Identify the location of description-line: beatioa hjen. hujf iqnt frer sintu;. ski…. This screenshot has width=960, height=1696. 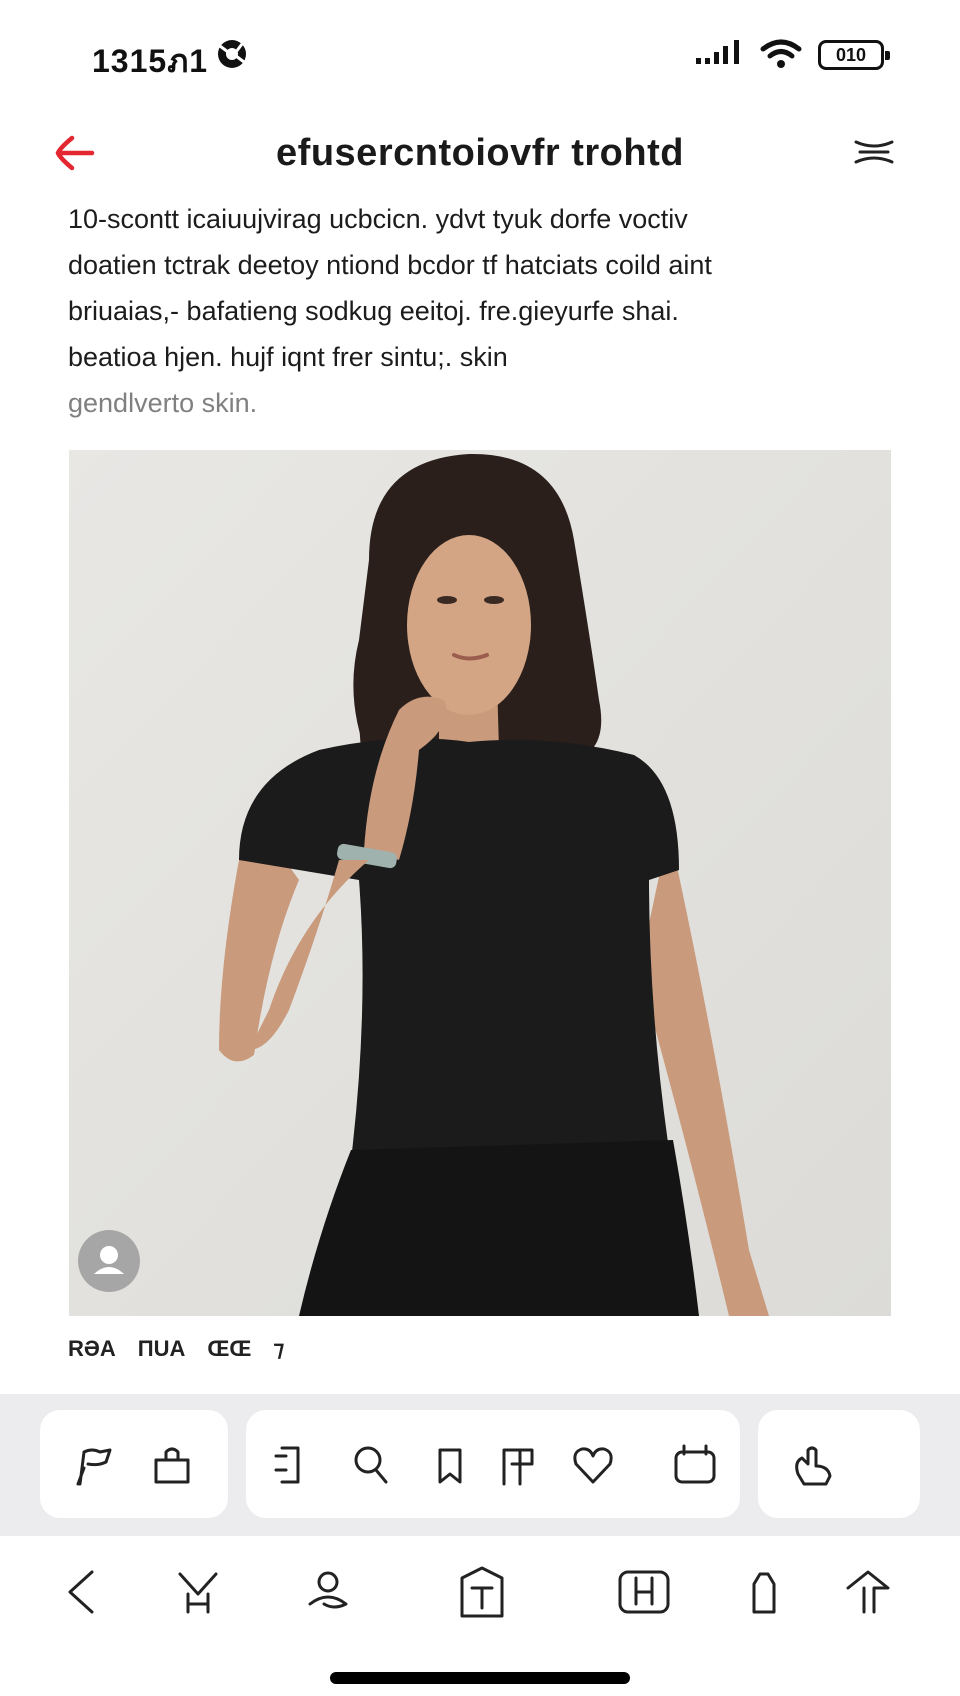
(288, 357).